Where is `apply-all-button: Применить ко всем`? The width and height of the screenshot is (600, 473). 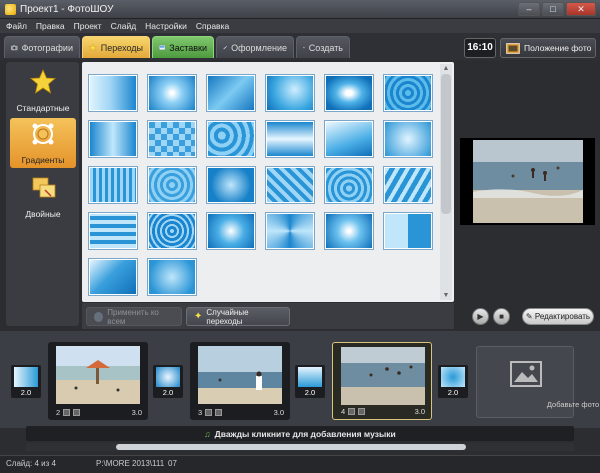
apply-all-button: Применить ко всем is located at coordinates (134, 316).